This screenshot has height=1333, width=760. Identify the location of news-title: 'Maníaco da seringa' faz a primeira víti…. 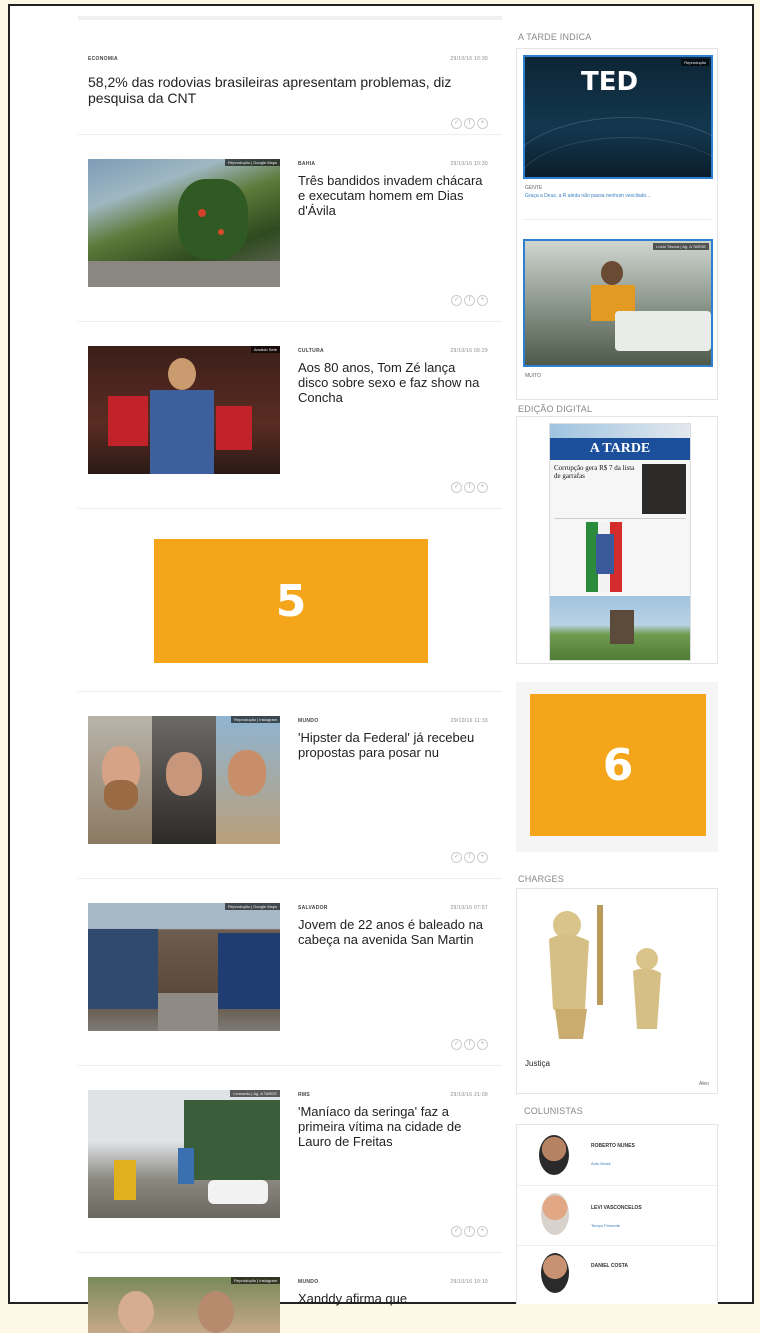
(393, 1126).